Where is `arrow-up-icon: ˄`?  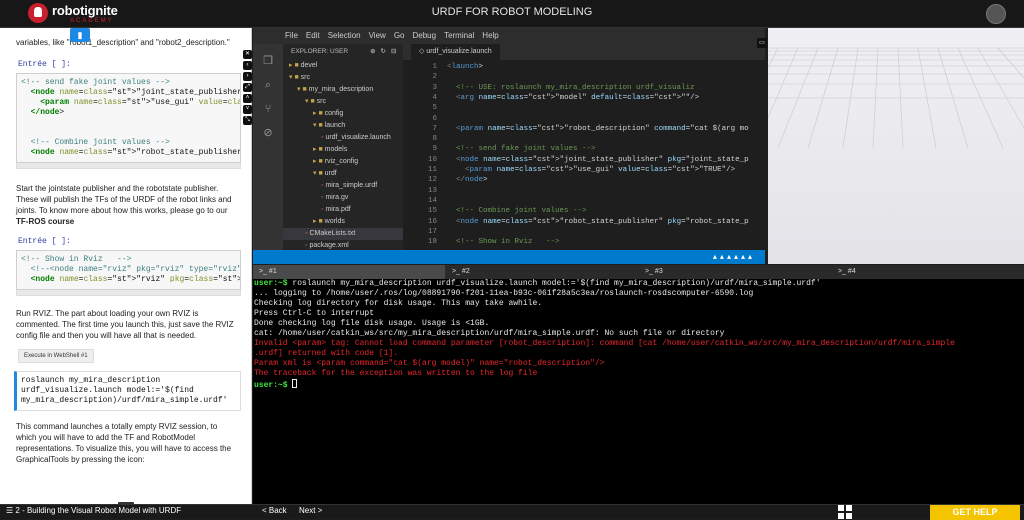
arrow-up-icon: ˄ is located at coordinates (247, 98).